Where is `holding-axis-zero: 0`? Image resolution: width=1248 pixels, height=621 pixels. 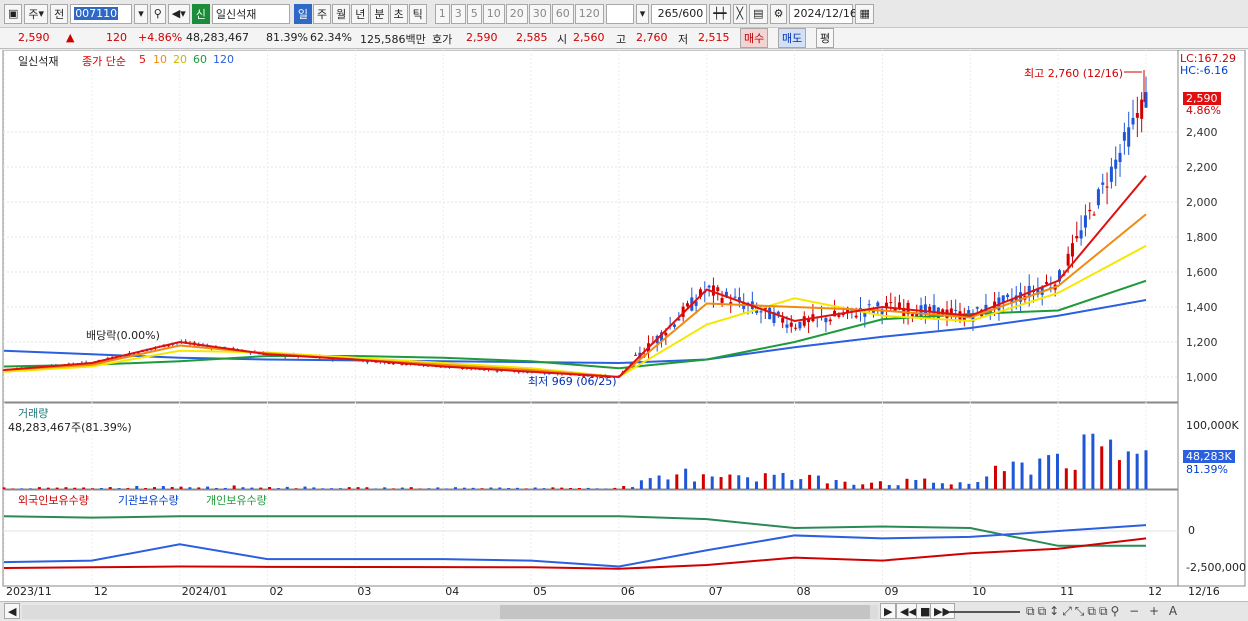 holding-axis-zero: 0 is located at coordinates (1191, 530).